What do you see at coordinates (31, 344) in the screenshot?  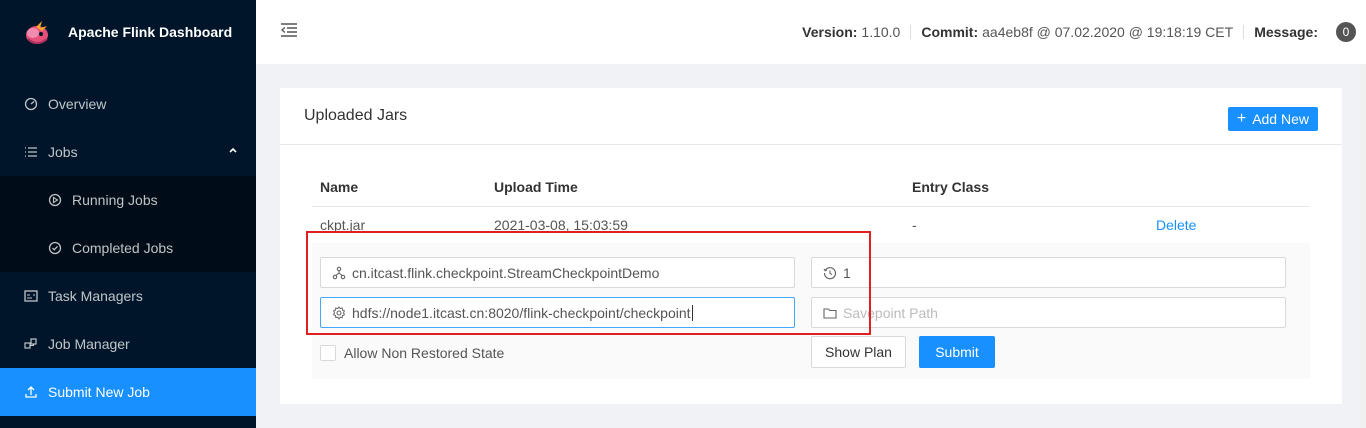 I see `cluster-icon` at bounding box center [31, 344].